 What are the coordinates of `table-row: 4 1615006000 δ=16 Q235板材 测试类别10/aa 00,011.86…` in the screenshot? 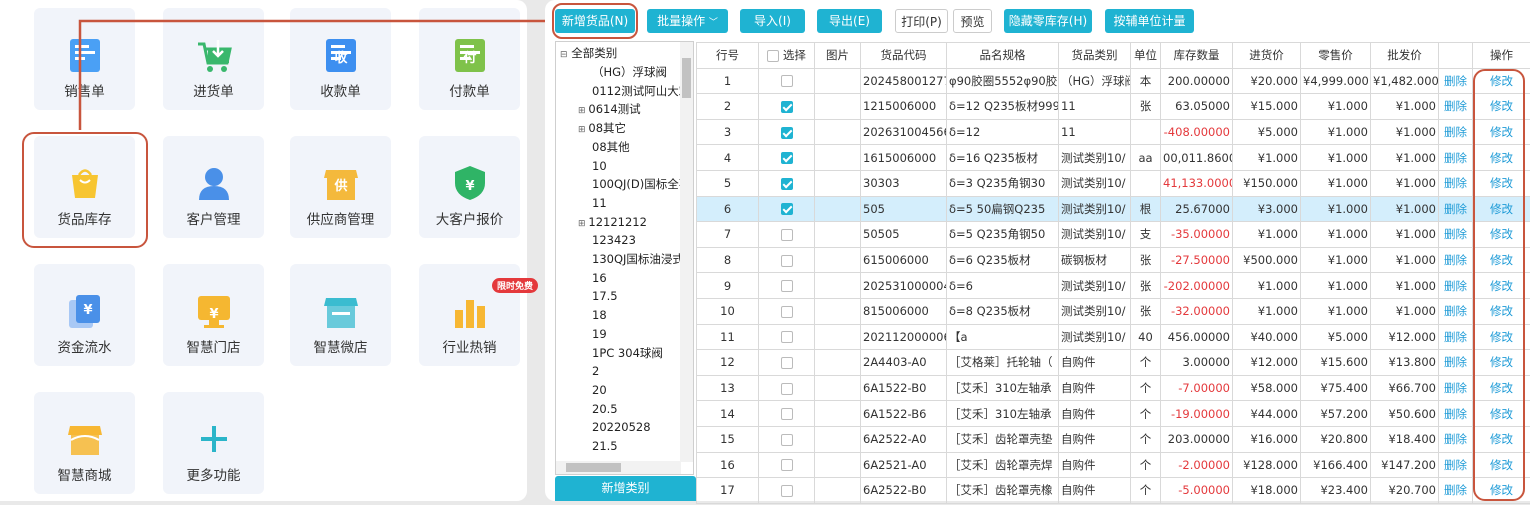 It's located at (1113, 157).